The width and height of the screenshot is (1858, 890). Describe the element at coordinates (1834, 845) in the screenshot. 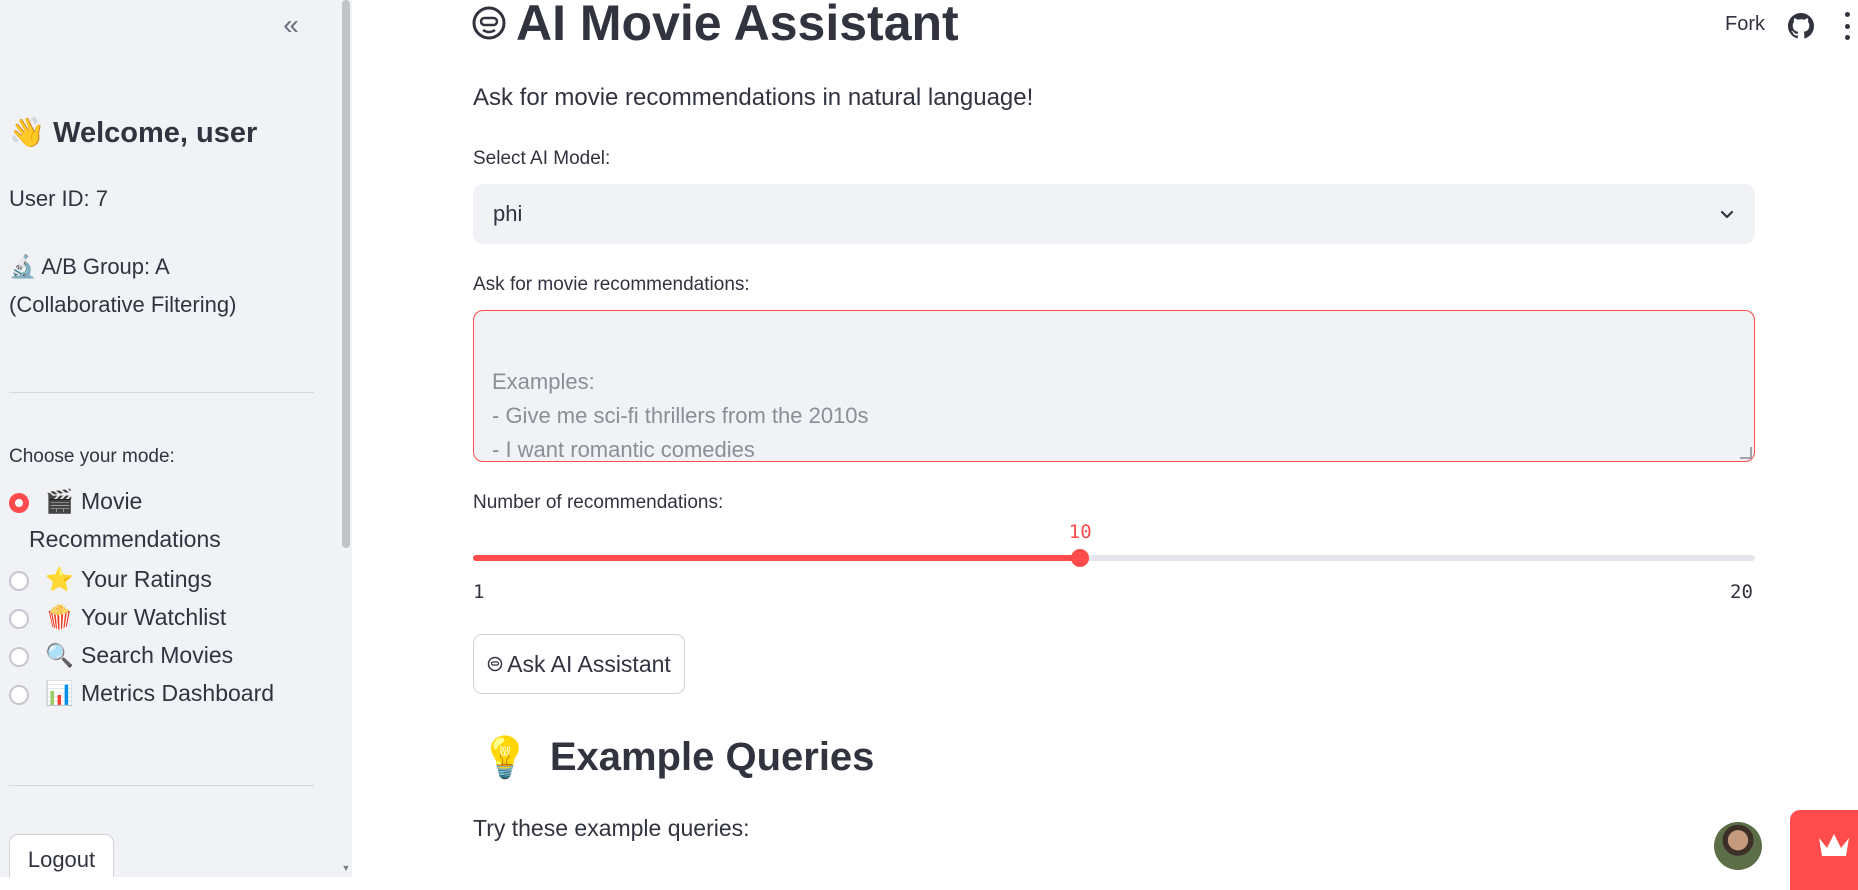

I see `crown-icon` at that location.